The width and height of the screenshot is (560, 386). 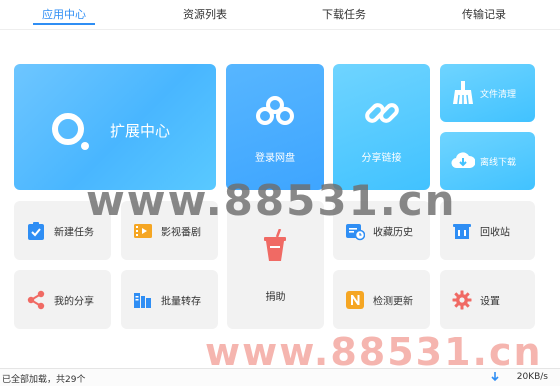 What do you see at coordinates (275, 245) in the screenshot?
I see `drink-cup-icon` at bounding box center [275, 245].